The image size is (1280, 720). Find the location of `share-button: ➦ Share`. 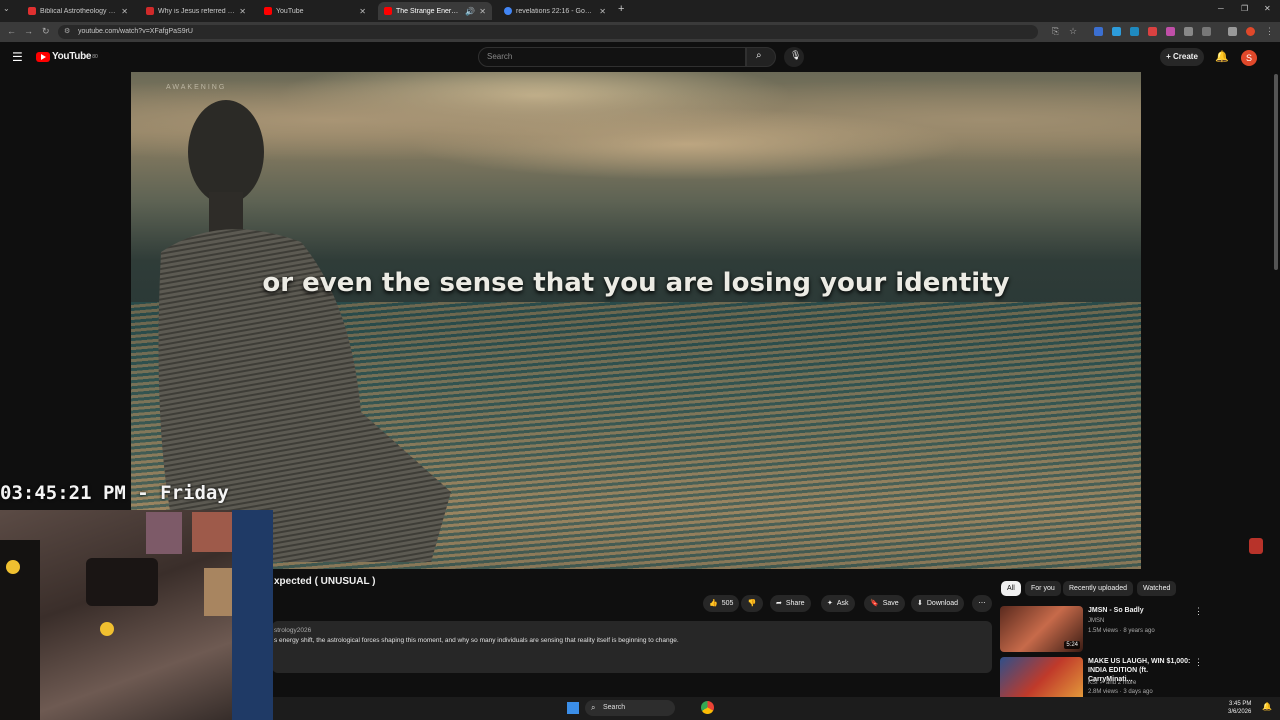

share-button: ➦ Share is located at coordinates (790, 603).